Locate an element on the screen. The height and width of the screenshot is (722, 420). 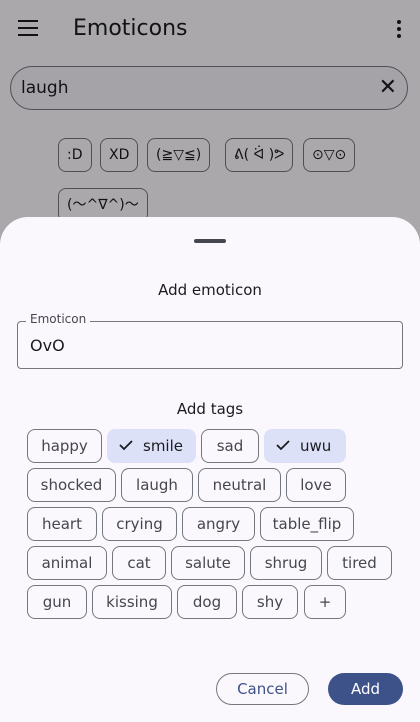
tag-chip-tired: tired is located at coordinates (359, 563).